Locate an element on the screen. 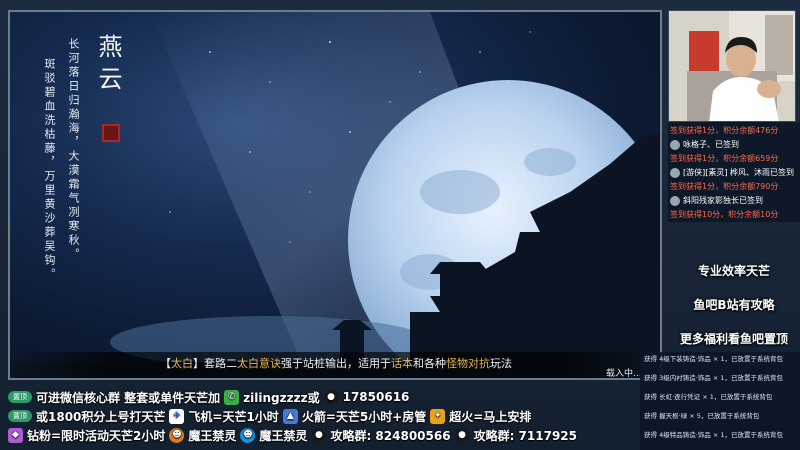 This screenshot has height=450, width=800. checkin-text: 签到获得1分，积分余额476分 is located at coordinates (724, 130).